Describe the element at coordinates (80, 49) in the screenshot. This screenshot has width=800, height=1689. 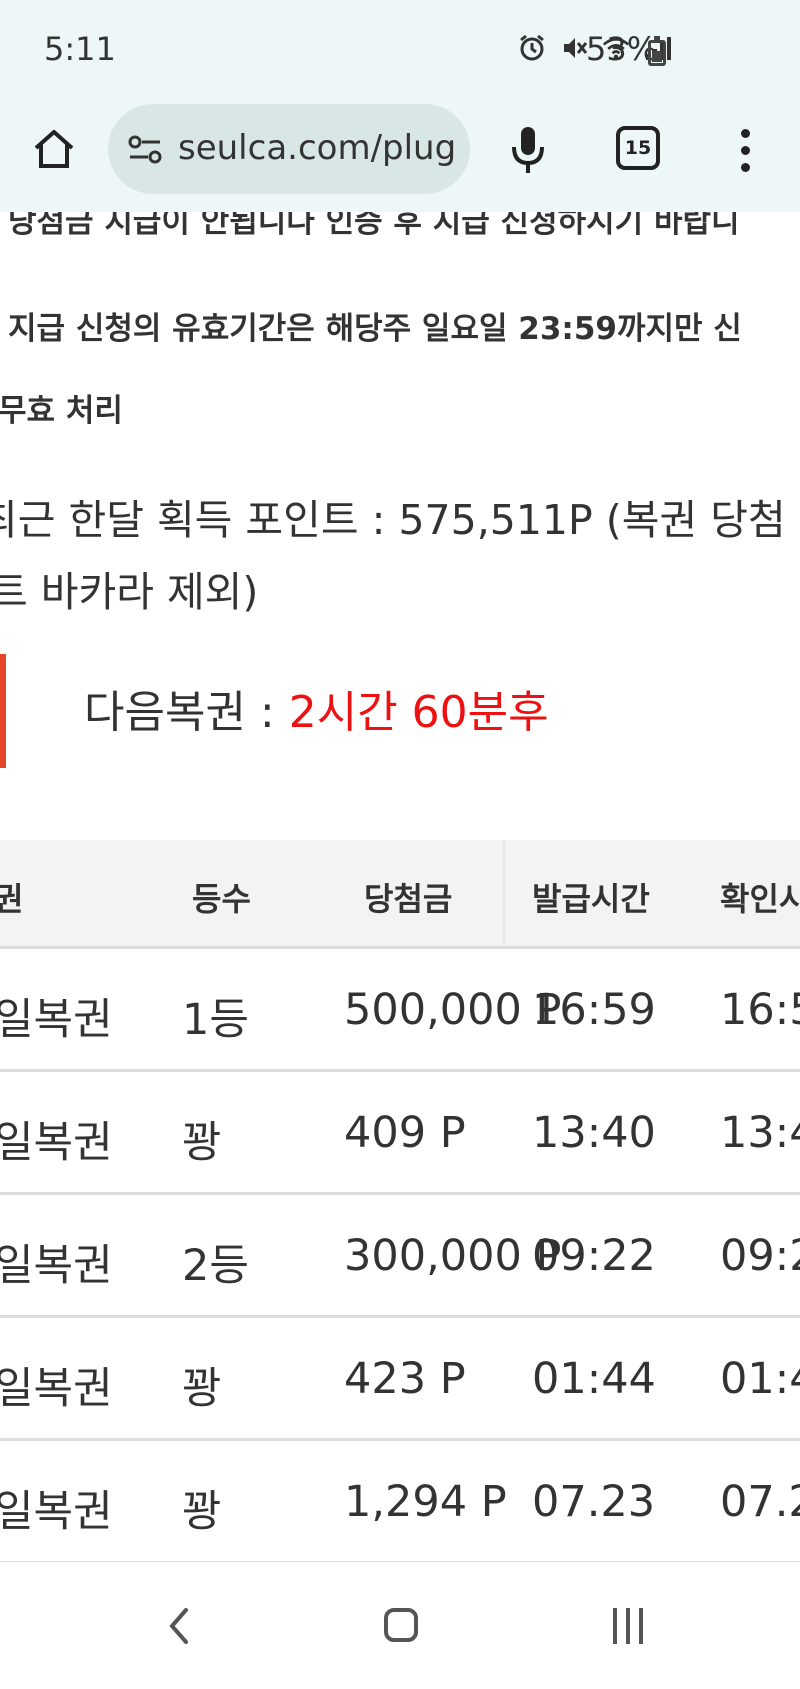
I see `status-time: 5:11` at that location.